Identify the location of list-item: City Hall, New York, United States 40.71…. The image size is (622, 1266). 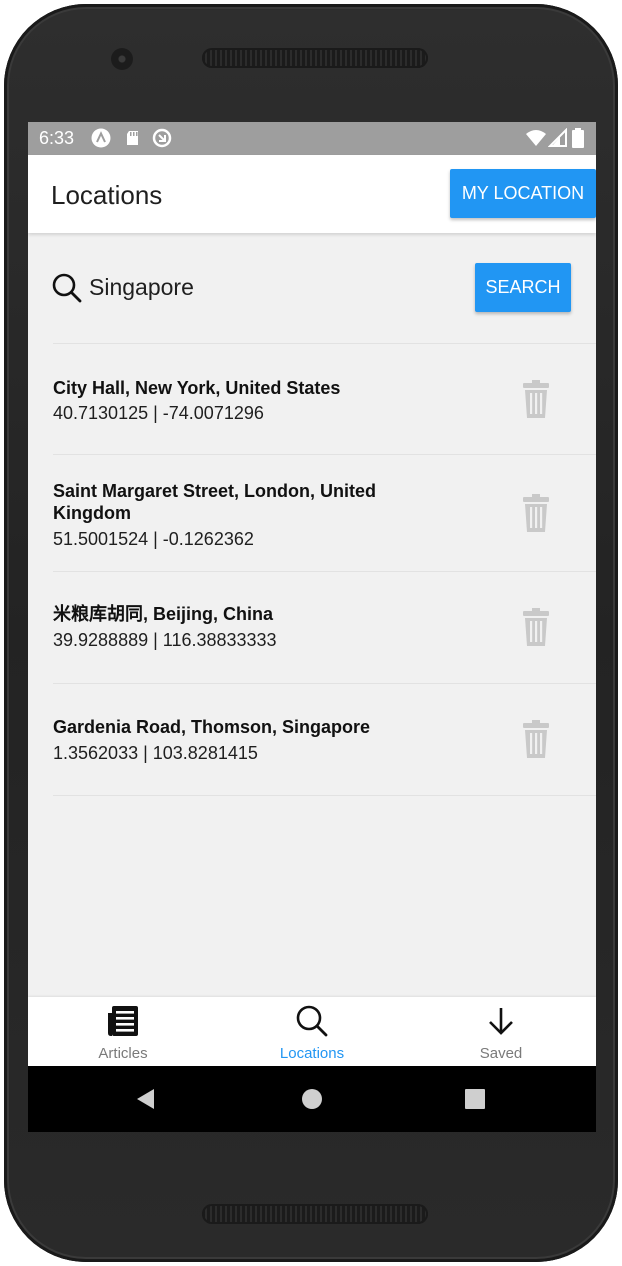
(324, 399).